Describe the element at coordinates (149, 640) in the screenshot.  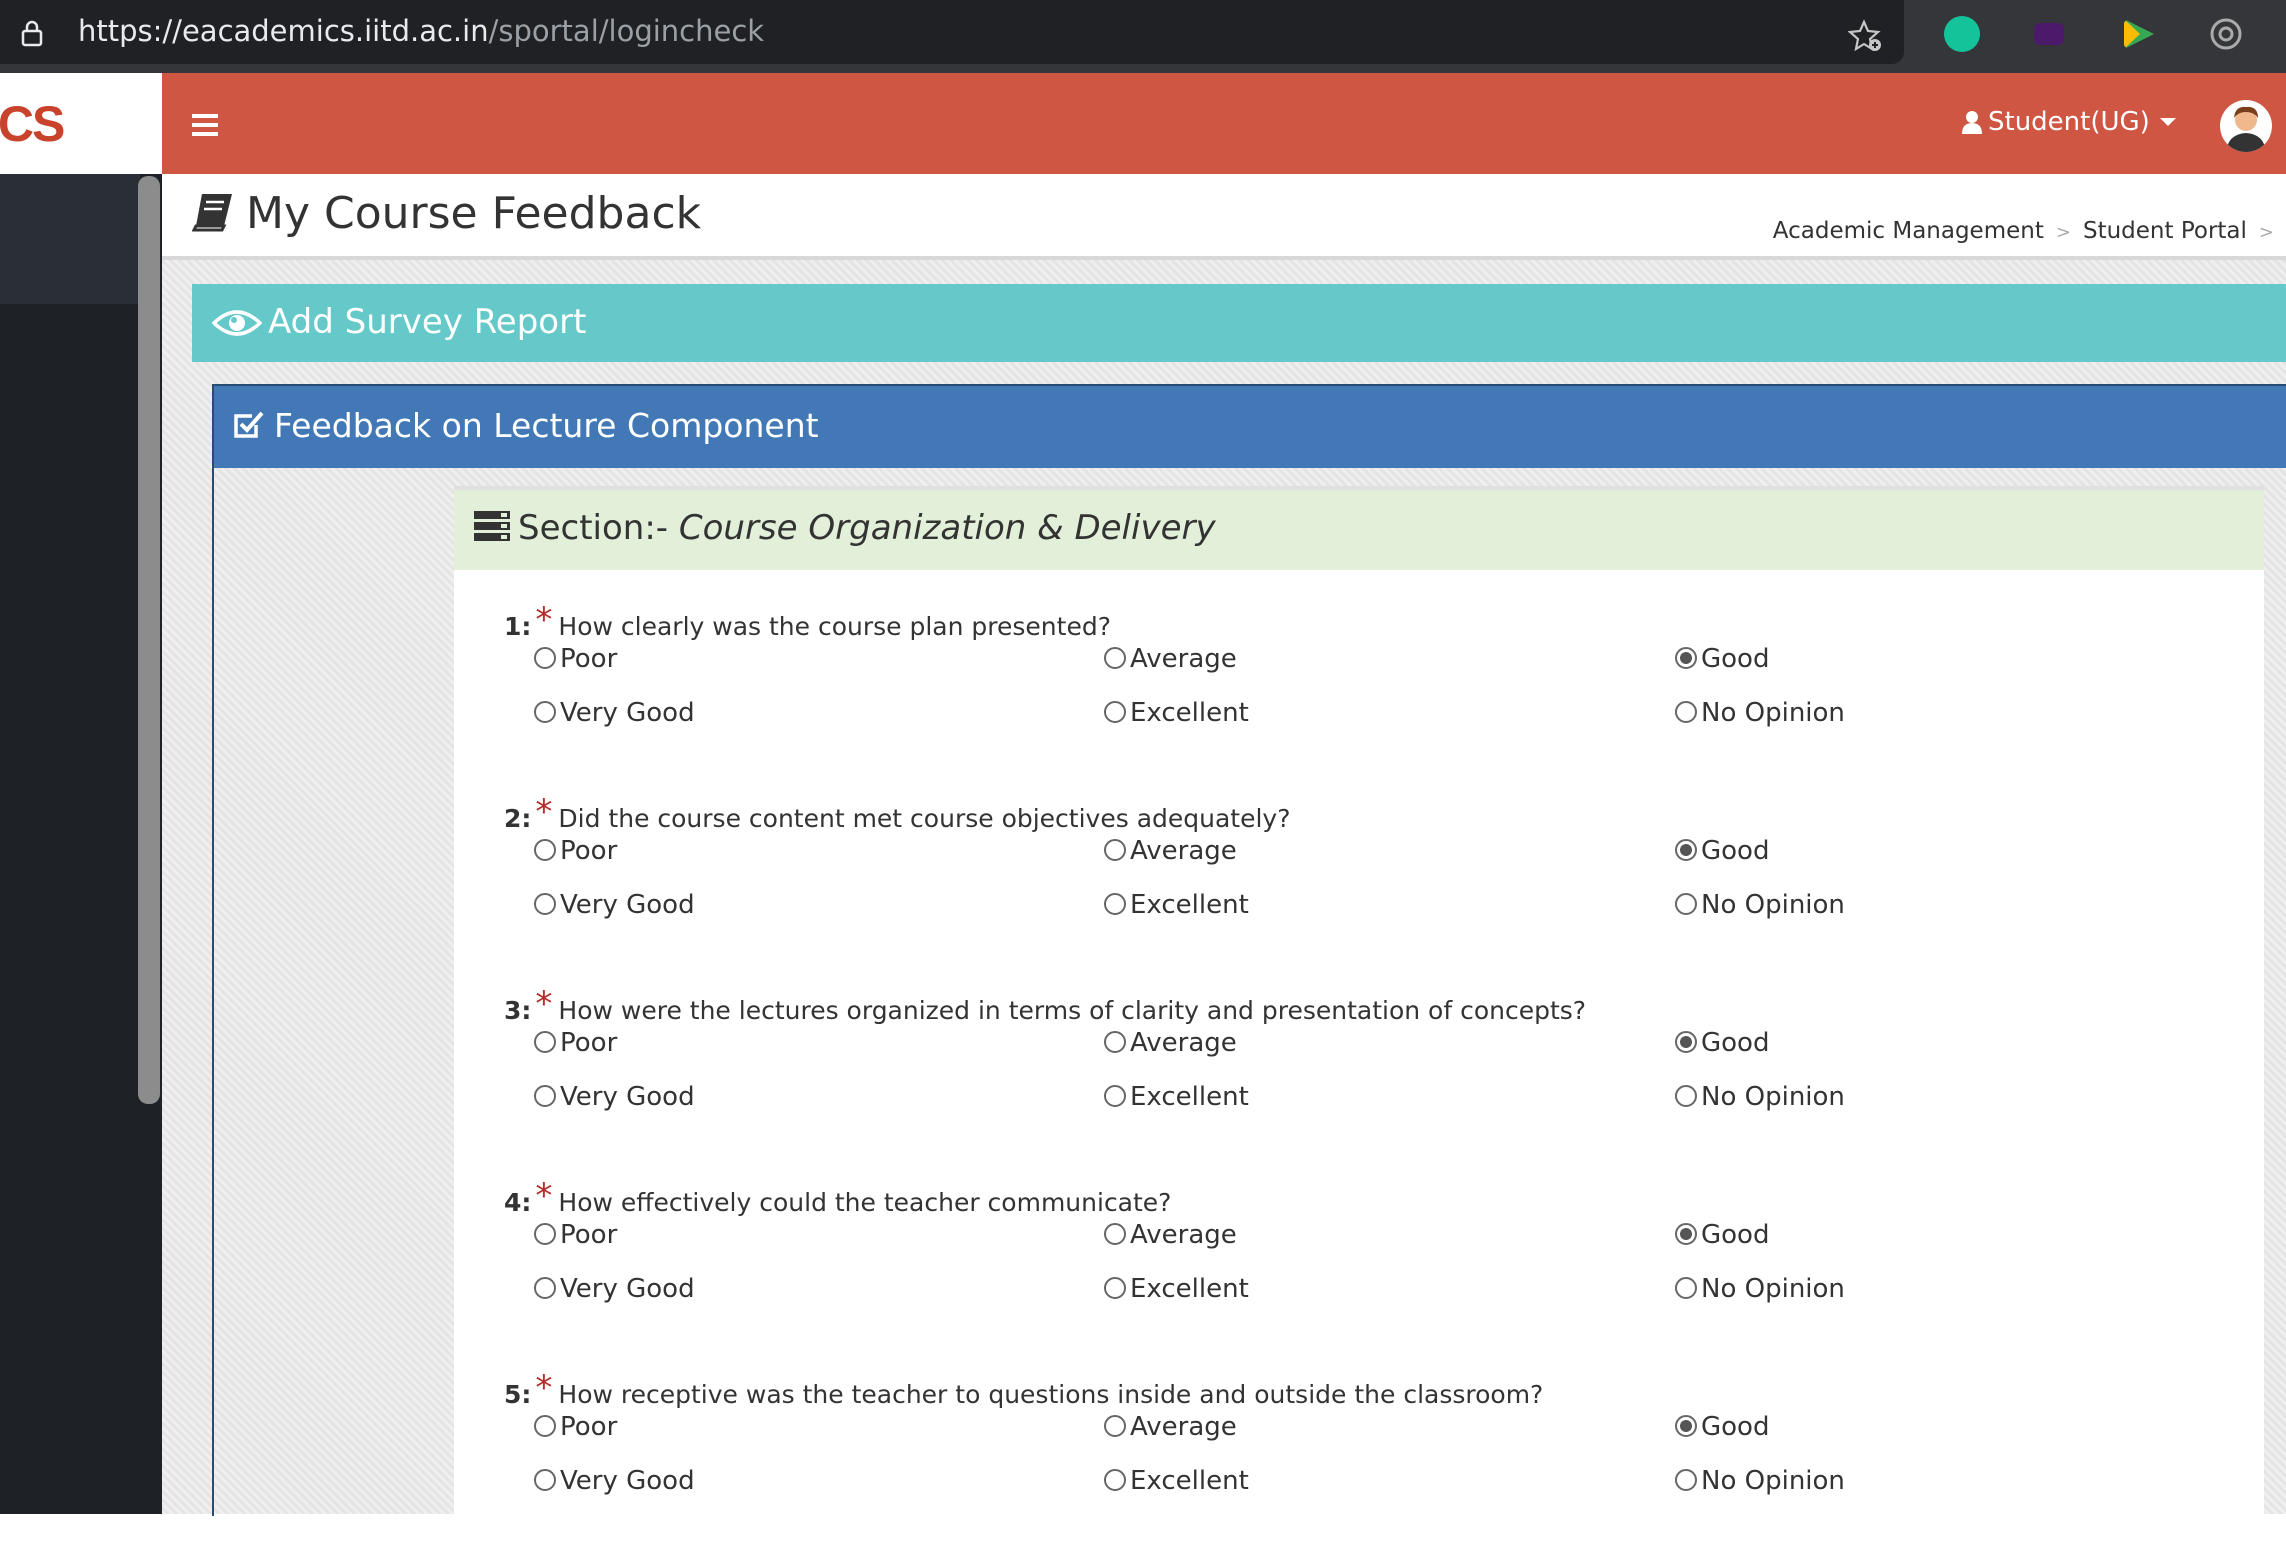
I see `sidebar-scrollbar` at that location.